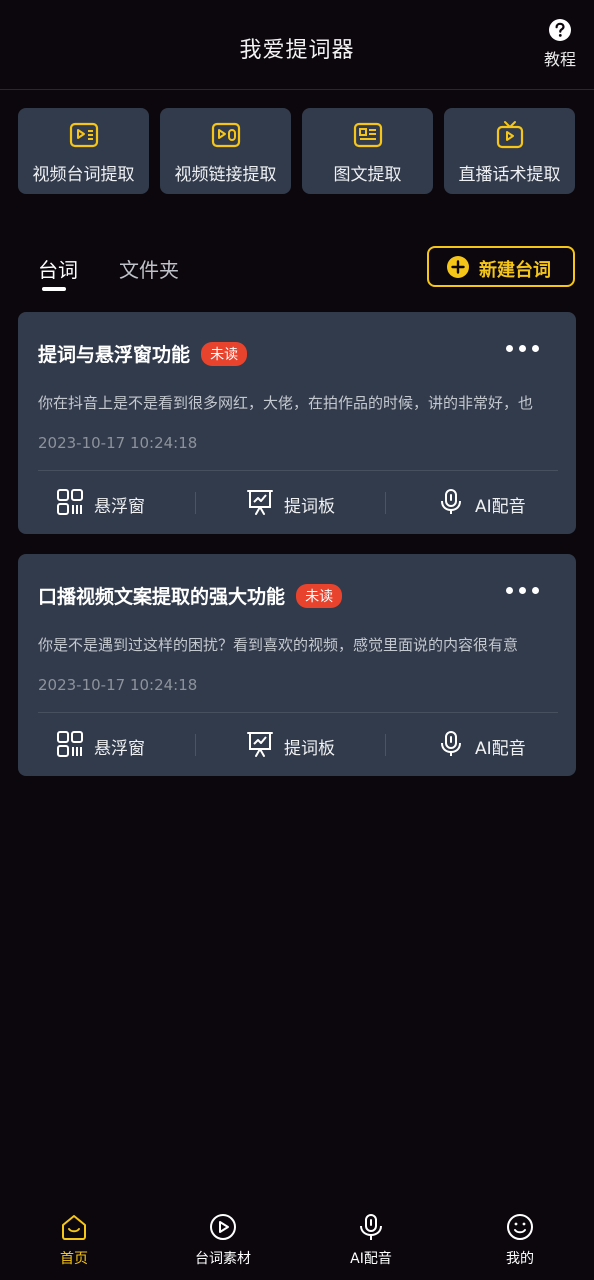 This screenshot has height=1280, width=594. What do you see at coordinates (278, 645) in the screenshot?
I see `card-excerpt: 你是不是遇到过这样的困扰？看到喜欢的视频，感觉里面说的内容很有意` at bounding box center [278, 645].